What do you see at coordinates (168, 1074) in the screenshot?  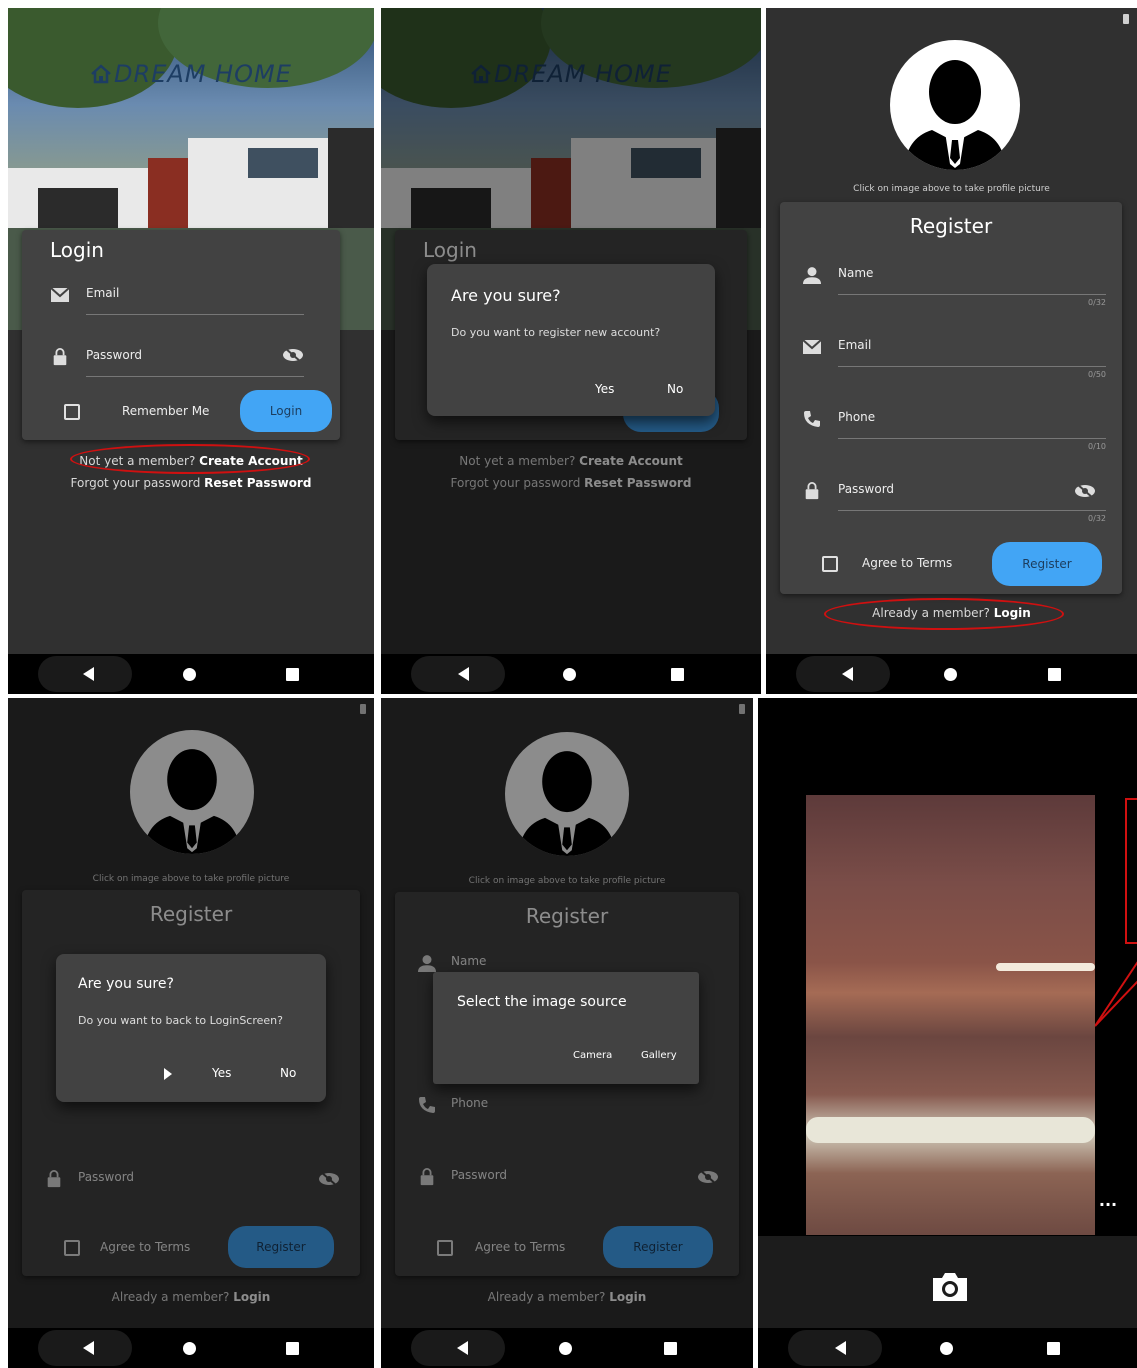 I see `cursor-icon` at bounding box center [168, 1074].